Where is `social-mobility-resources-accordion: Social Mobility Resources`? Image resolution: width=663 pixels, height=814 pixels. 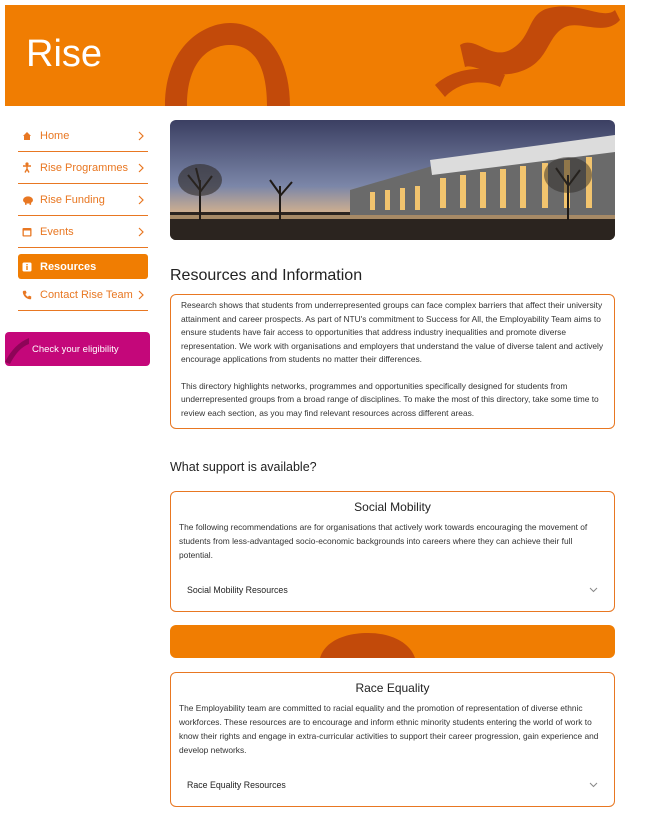
social-mobility-resources-accordion: Social Mobility Resources is located at coordinates (392, 590).